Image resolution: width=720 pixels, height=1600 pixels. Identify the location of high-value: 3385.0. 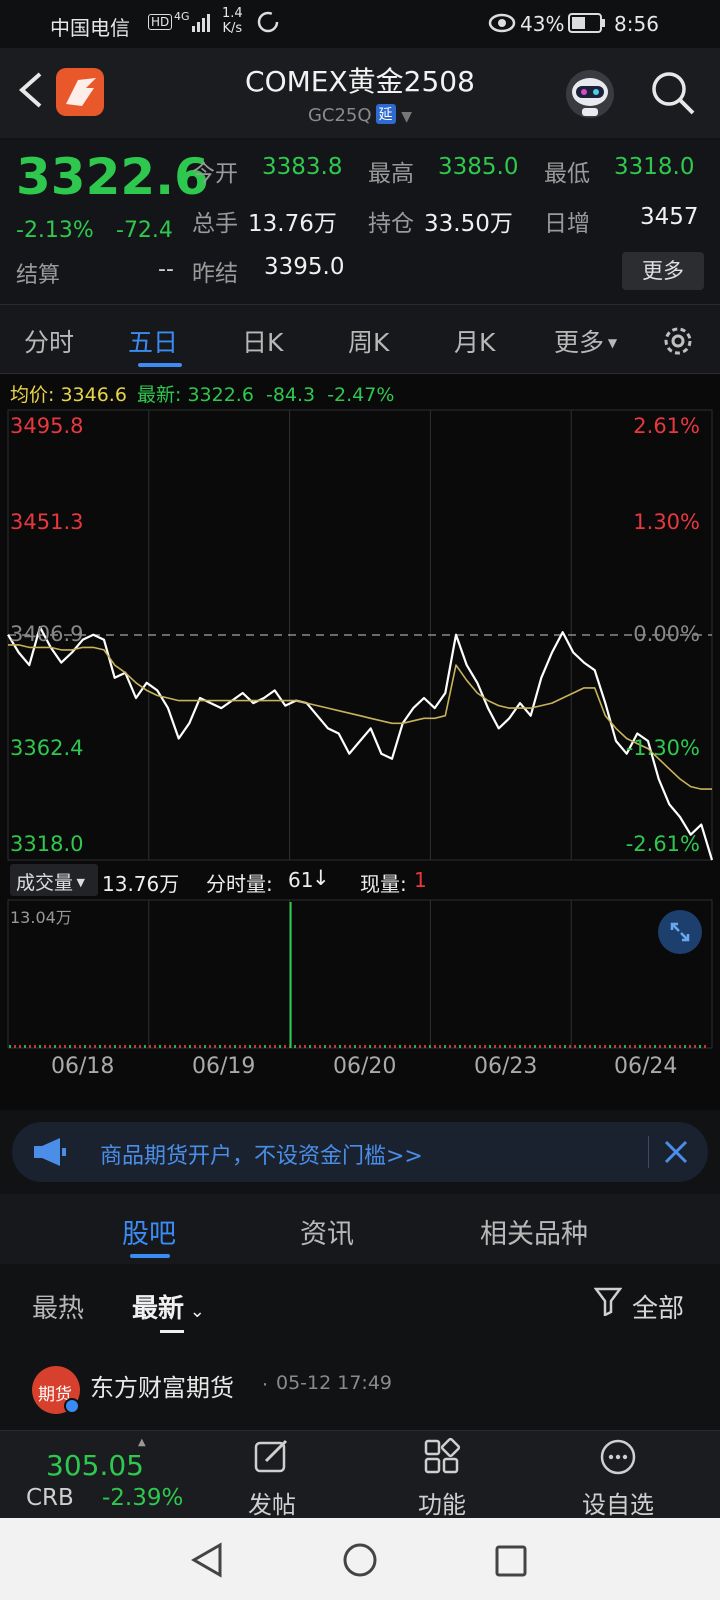
(478, 167).